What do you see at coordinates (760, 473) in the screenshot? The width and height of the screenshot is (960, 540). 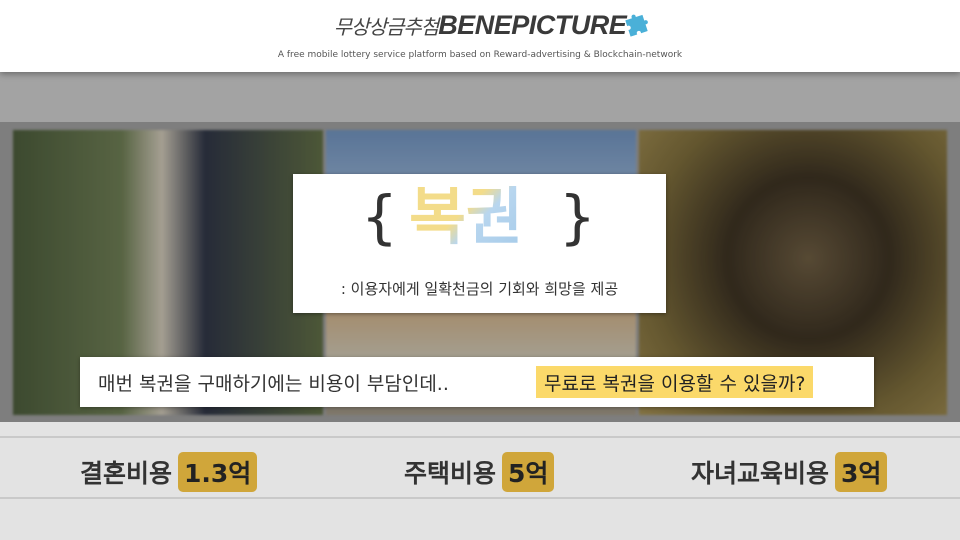 I see `cost-label: 자녀교육비용` at bounding box center [760, 473].